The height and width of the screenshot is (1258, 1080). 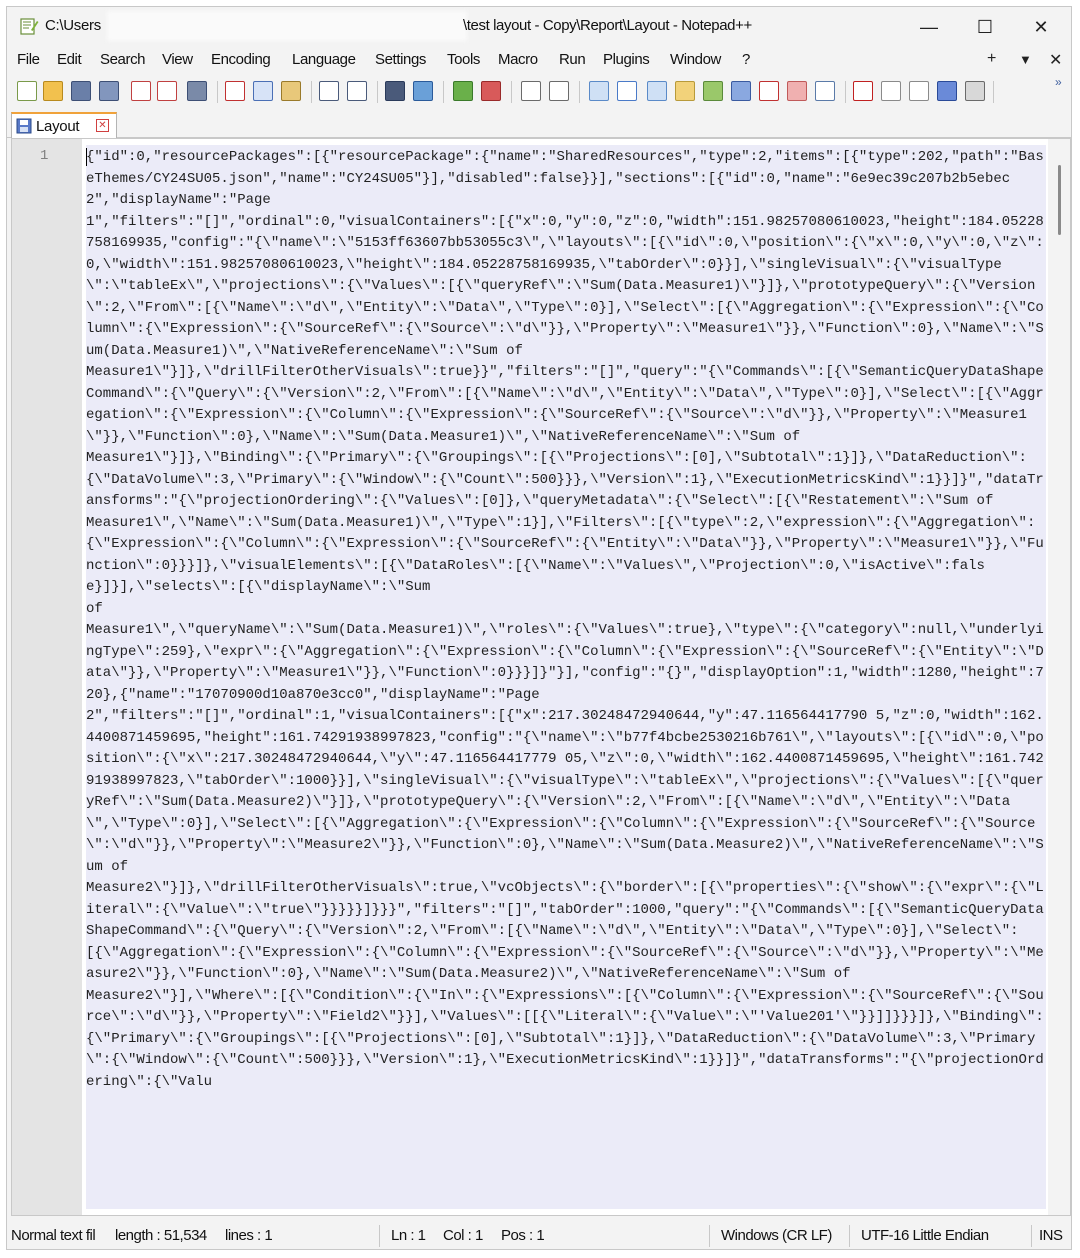 What do you see at coordinates (53, 1235) in the screenshot?
I see `status-file-type: Normal text fil` at bounding box center [53, 1235].